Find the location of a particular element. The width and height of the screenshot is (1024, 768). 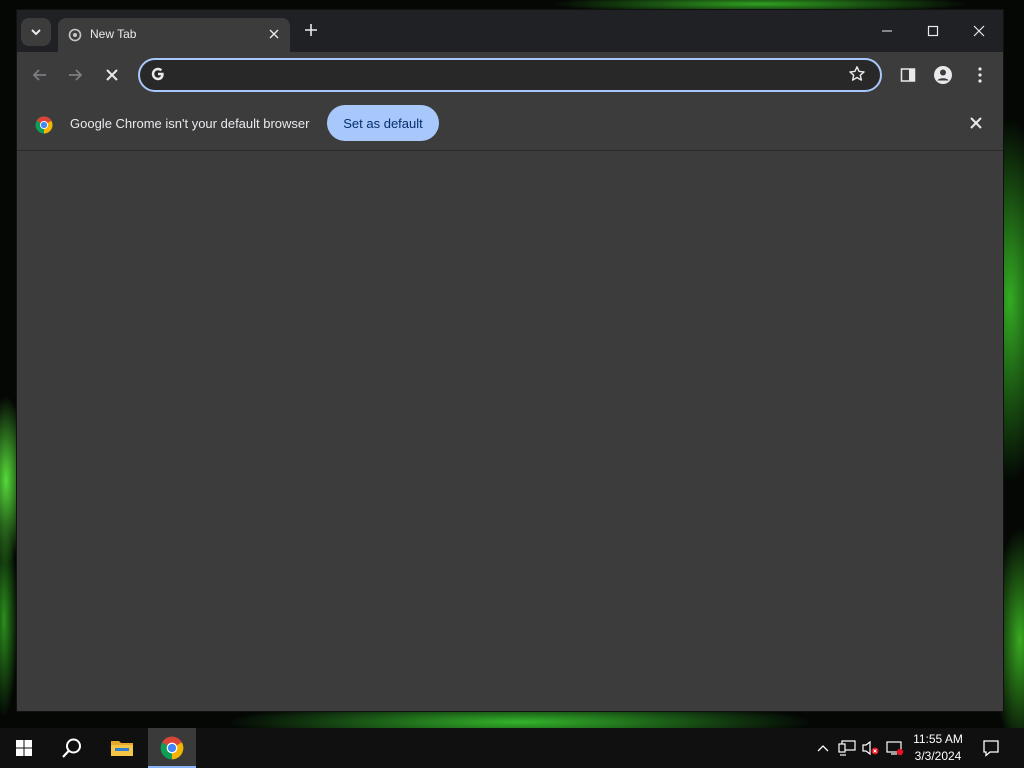

chrome-icon is located at coordinates (172, 748).